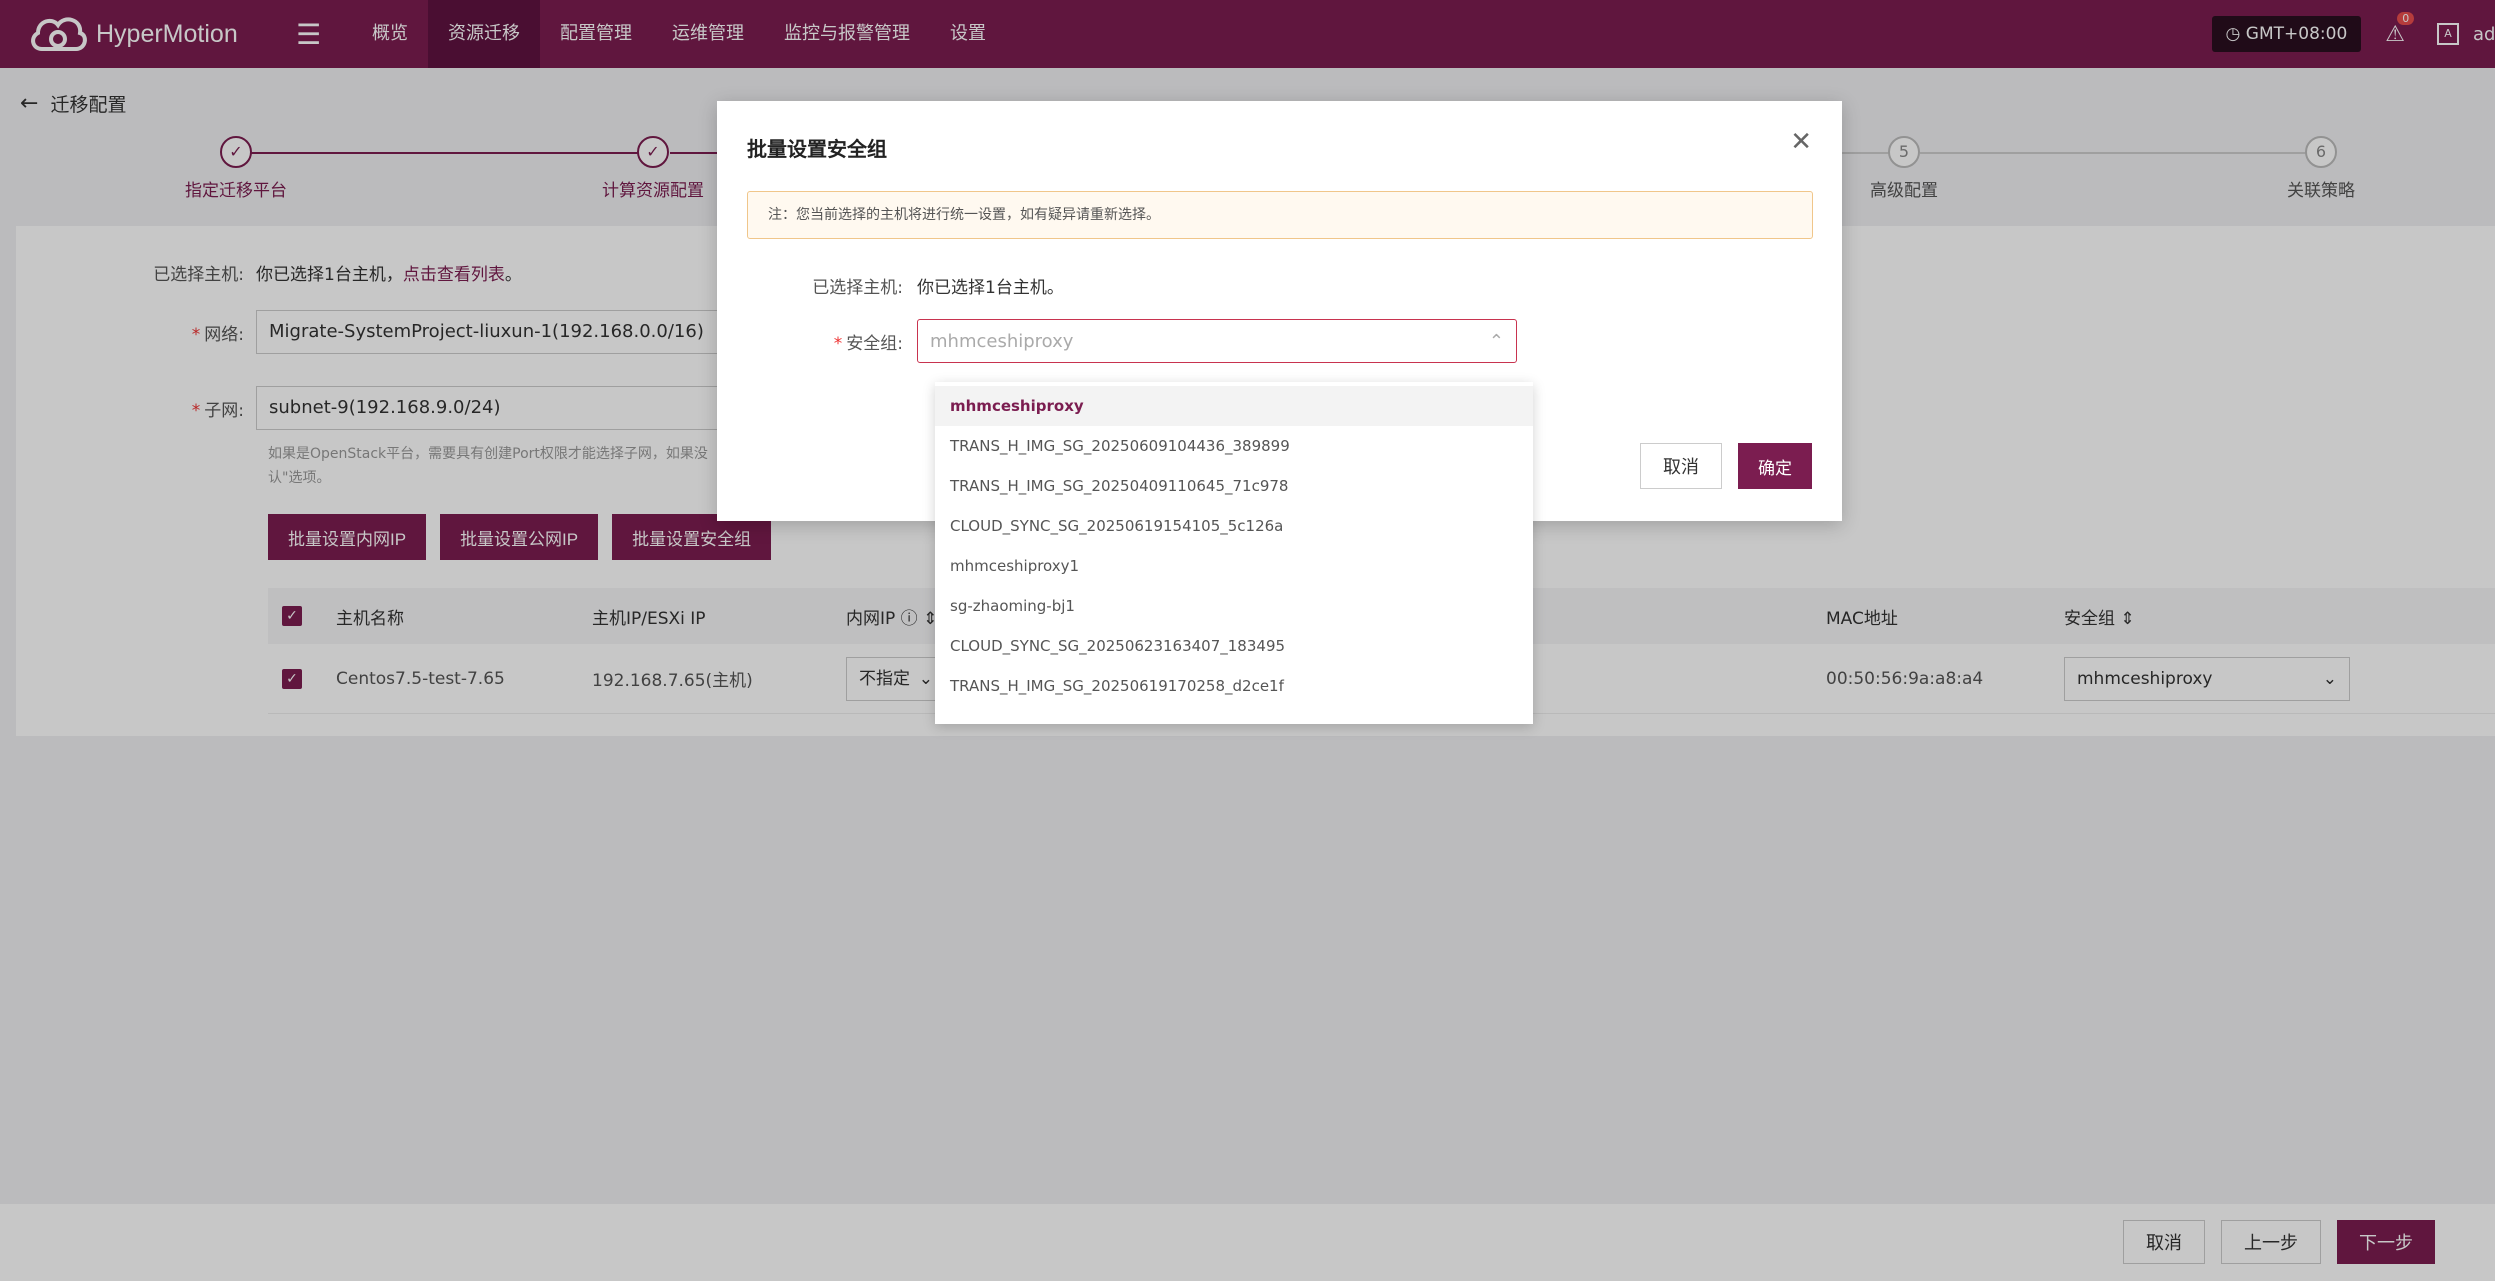 This screenshot has height=1281, width=2495. I want to click on dropdown-option: CLOUD_SYNC_SG_20250619154105_5c126a, so click(1234, 526).